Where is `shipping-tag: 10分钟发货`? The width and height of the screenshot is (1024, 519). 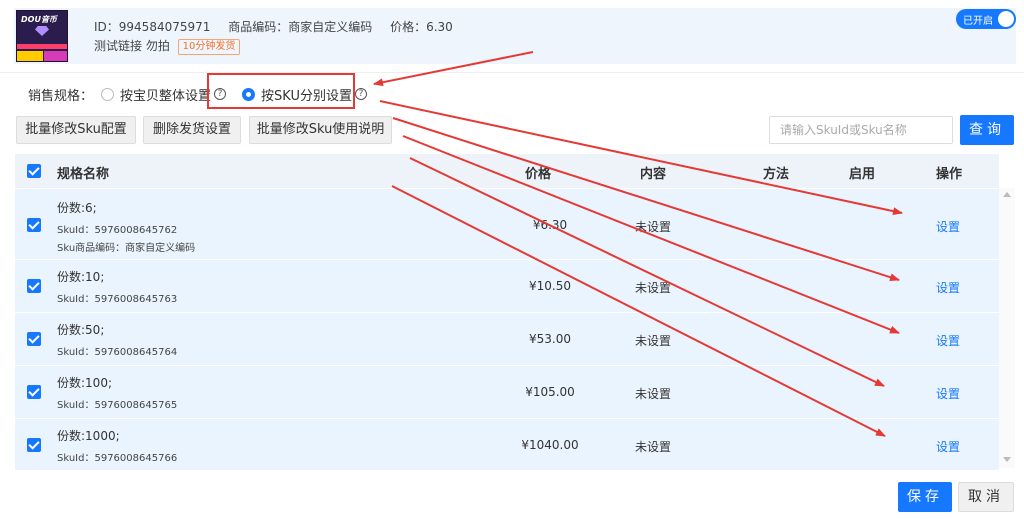 shipping-tag: 10分钟发货 is located at coordinates (209, 46).